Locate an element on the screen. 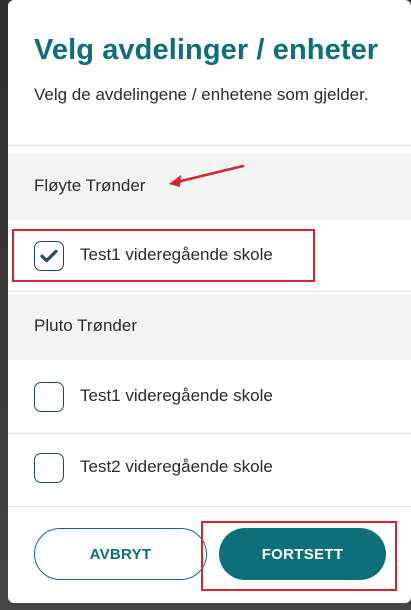  check-icon is located at coordinates (49, 256).